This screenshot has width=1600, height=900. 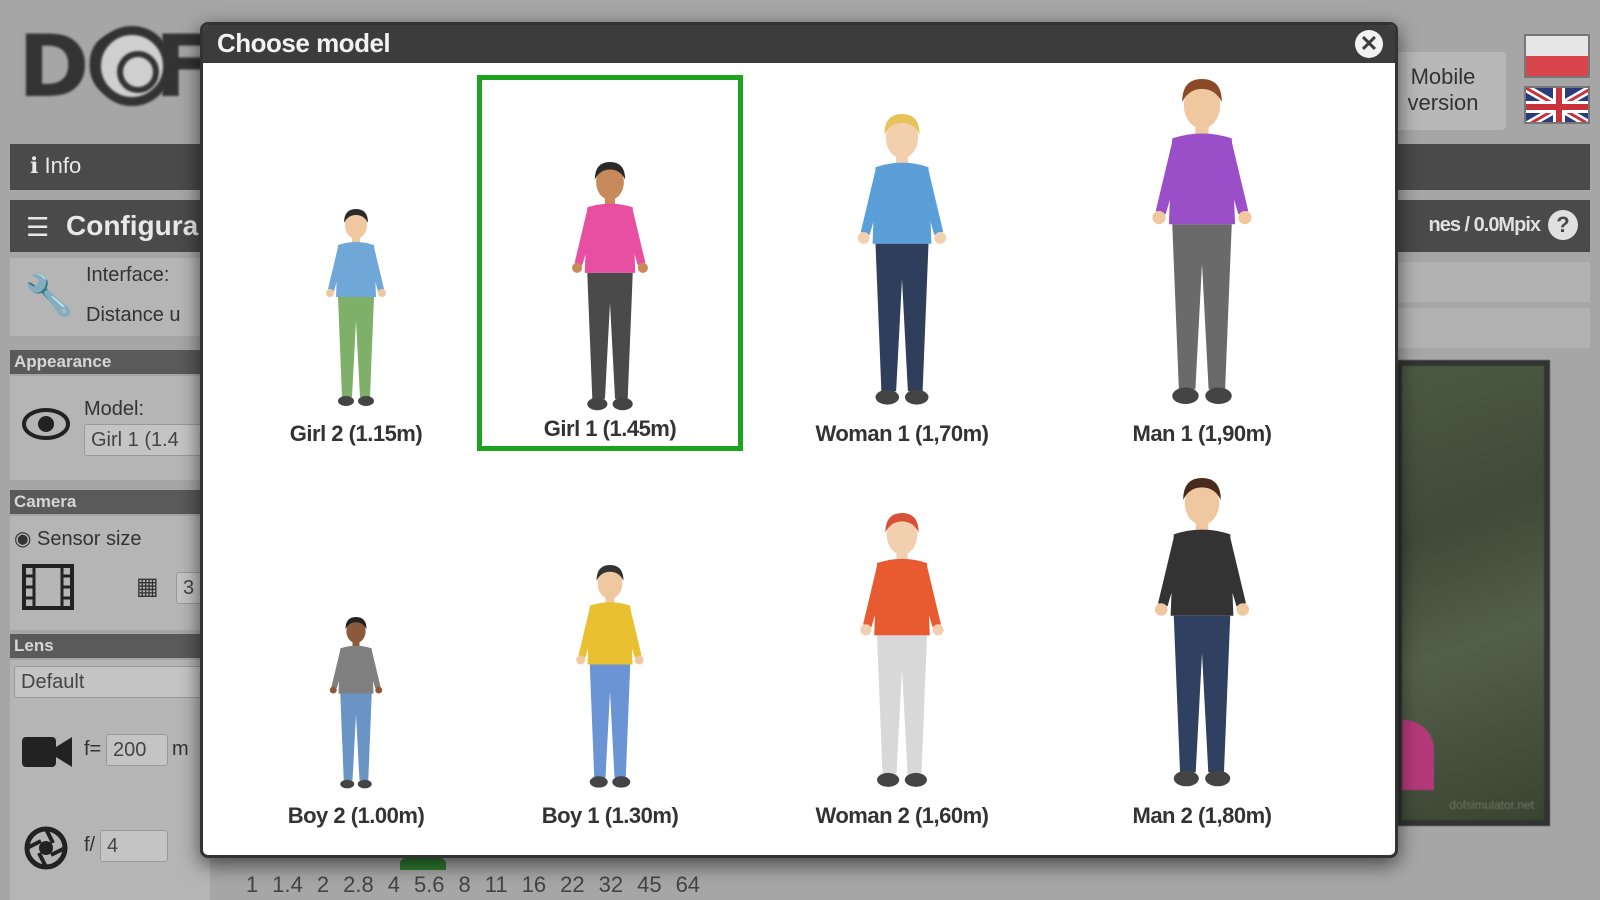 What do you see at coordinates (46, 427) in the screenshot?
I see `eye-icon` at bounding box center [46, 427].